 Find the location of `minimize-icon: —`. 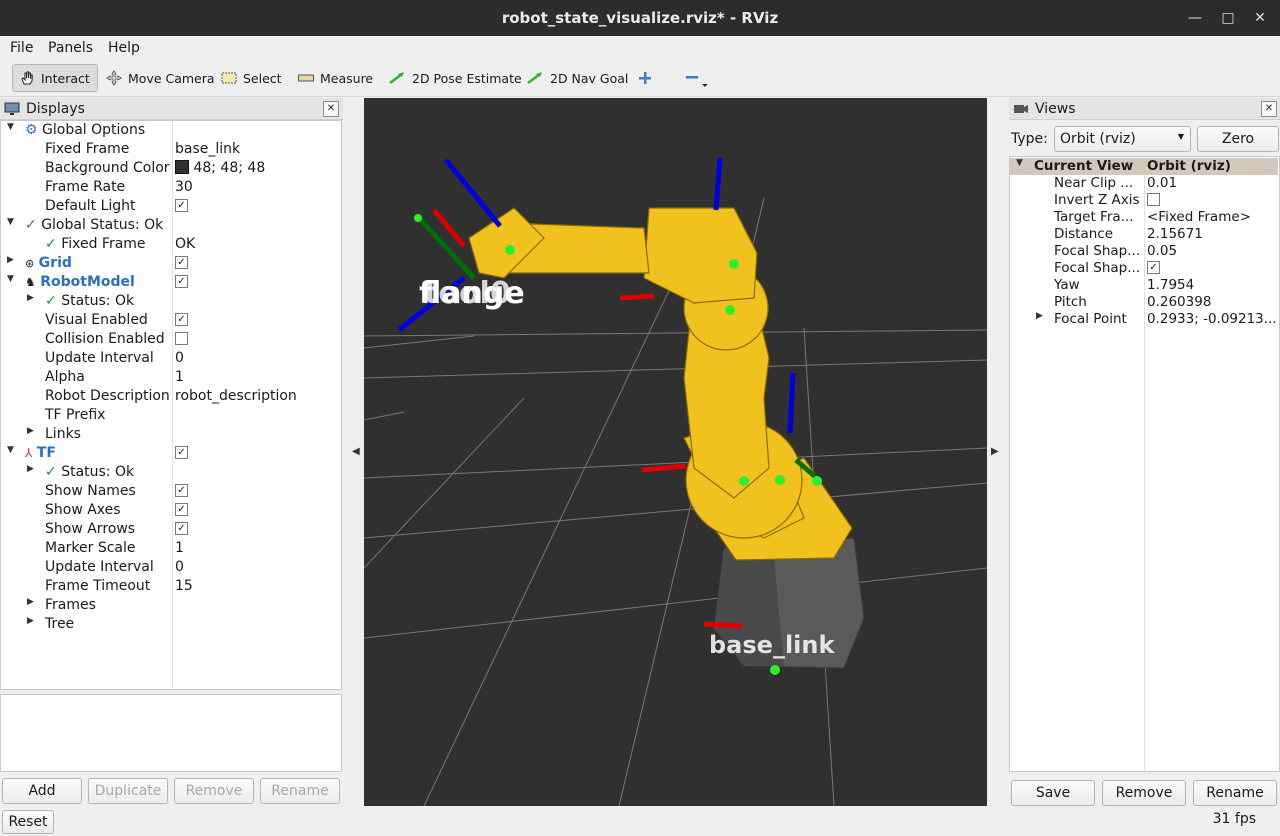

minimize-icon: — is located at coordinates (1195, 18).